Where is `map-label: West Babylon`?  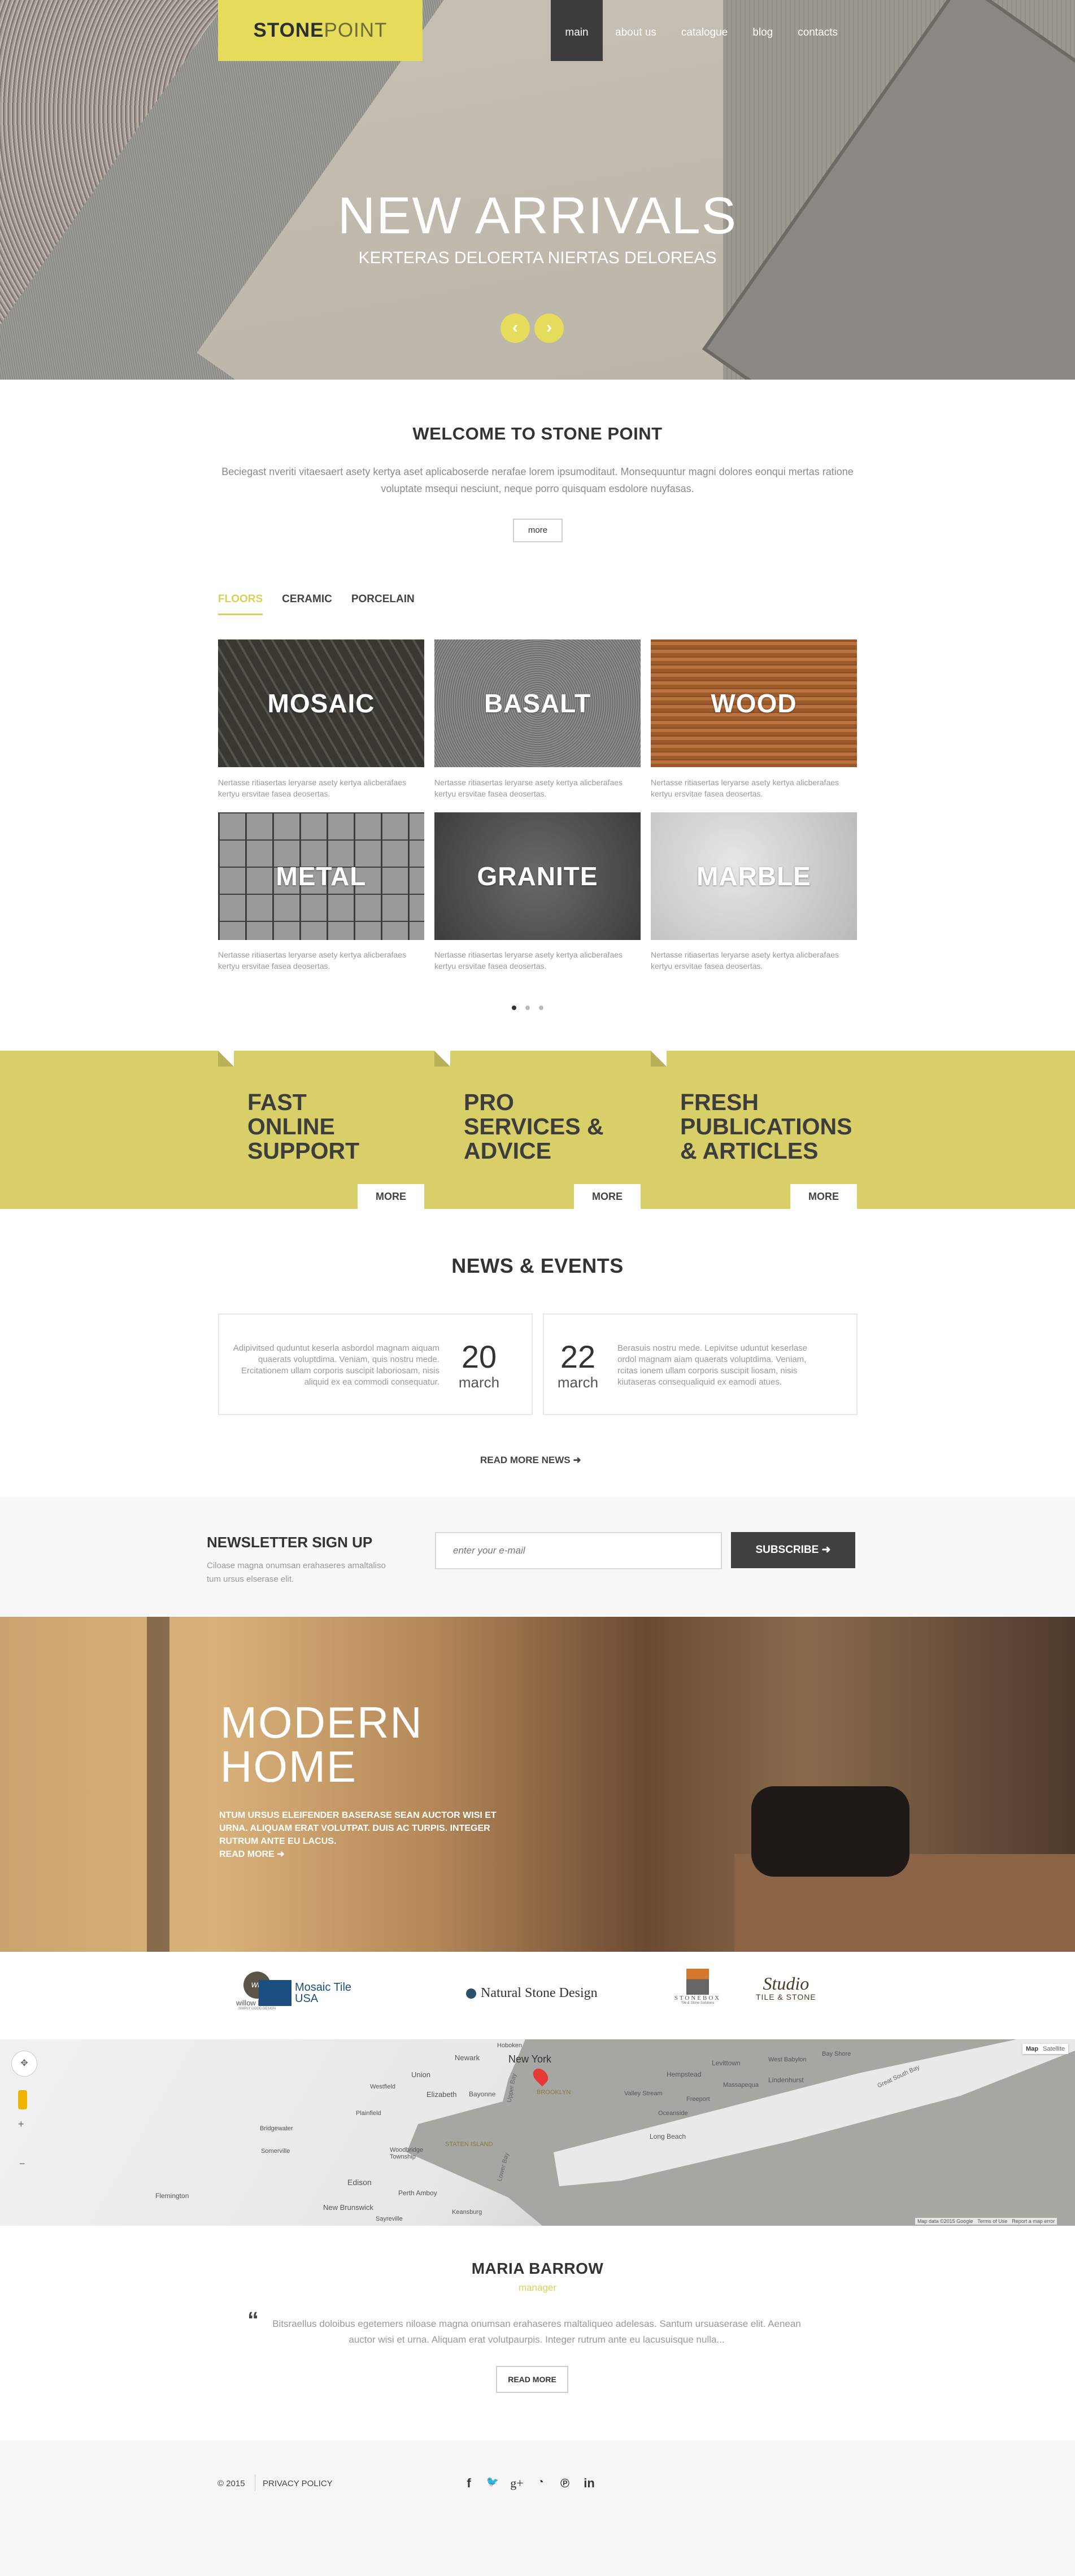
map-label: West Babylon is located at coordinates (787, 2059).